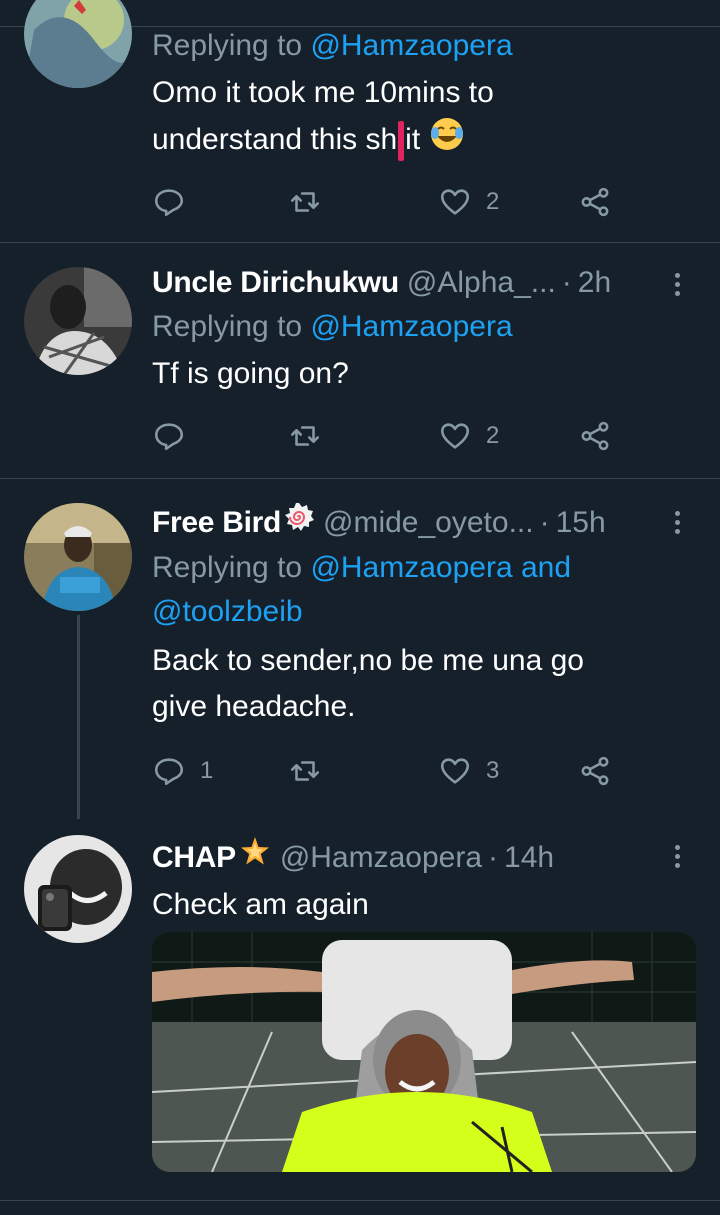 This screenshot has width=720, height=1215. What do you see at coordinates (216, 523) in the screenshot?
I see `display-name: Free Bird` at bounding box center [216, 523].